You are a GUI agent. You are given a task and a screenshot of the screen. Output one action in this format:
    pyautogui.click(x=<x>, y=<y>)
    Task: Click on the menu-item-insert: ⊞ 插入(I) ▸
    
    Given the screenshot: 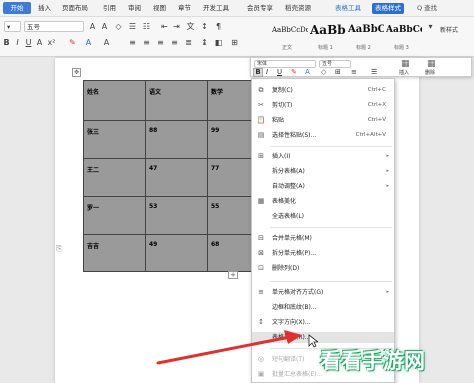 What is the action you would take?
    pyautogui.click(x=323, y=156)
    